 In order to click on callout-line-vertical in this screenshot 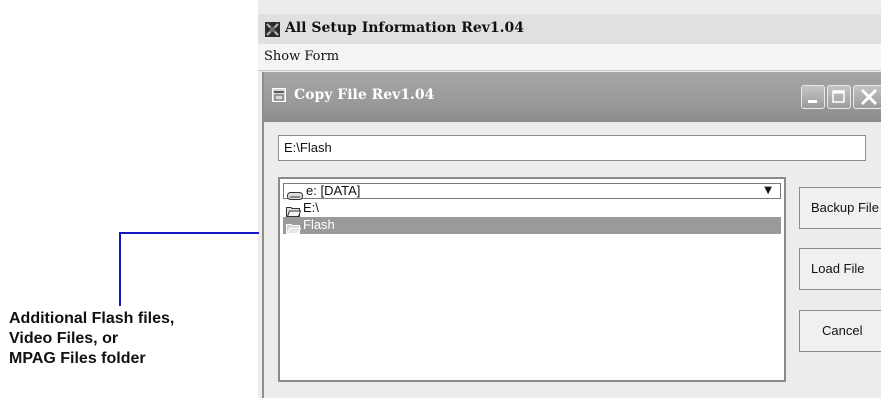, I will do `click(120, 269)`.